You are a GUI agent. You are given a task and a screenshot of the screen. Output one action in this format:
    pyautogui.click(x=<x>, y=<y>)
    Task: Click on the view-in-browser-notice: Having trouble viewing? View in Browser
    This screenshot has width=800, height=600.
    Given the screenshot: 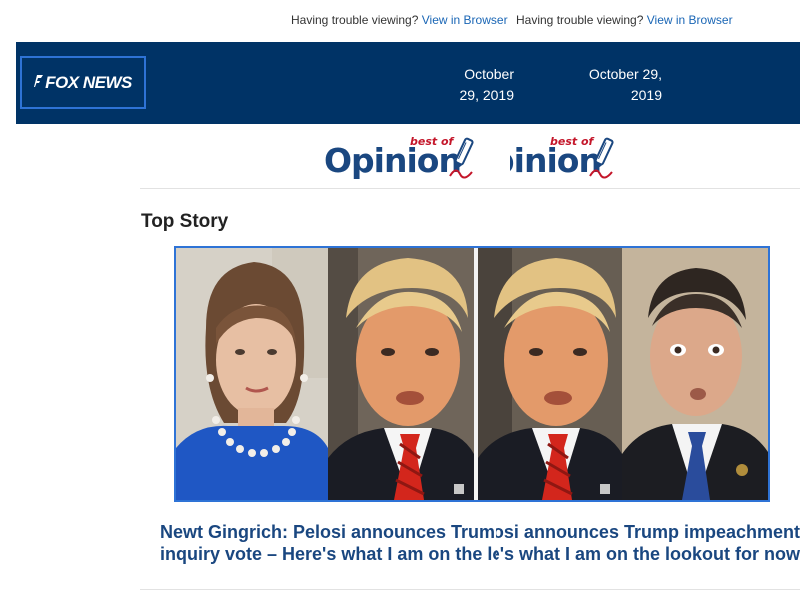 What is the action you would take?
    pyautogui.click(x=403, y=20)
    